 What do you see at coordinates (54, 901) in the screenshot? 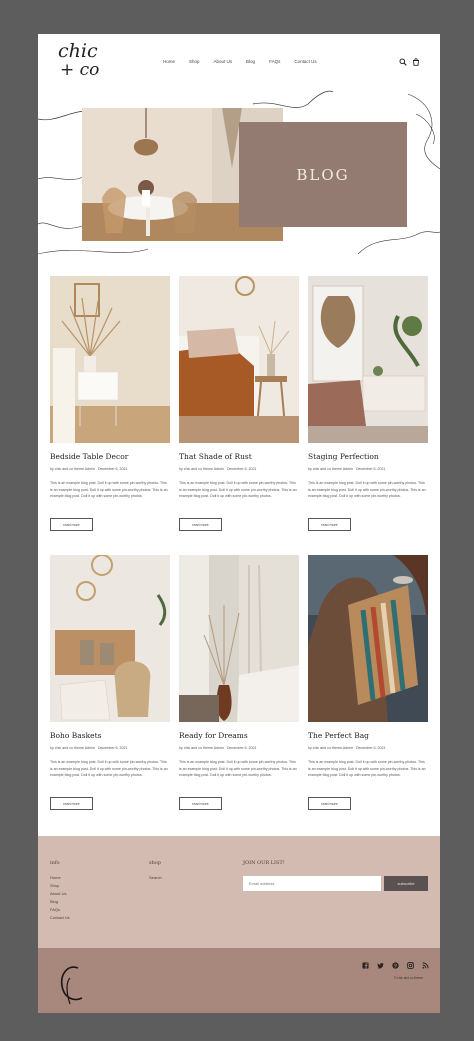
I see `footer-link-blog: Blog` at bounding box center [54, 901].